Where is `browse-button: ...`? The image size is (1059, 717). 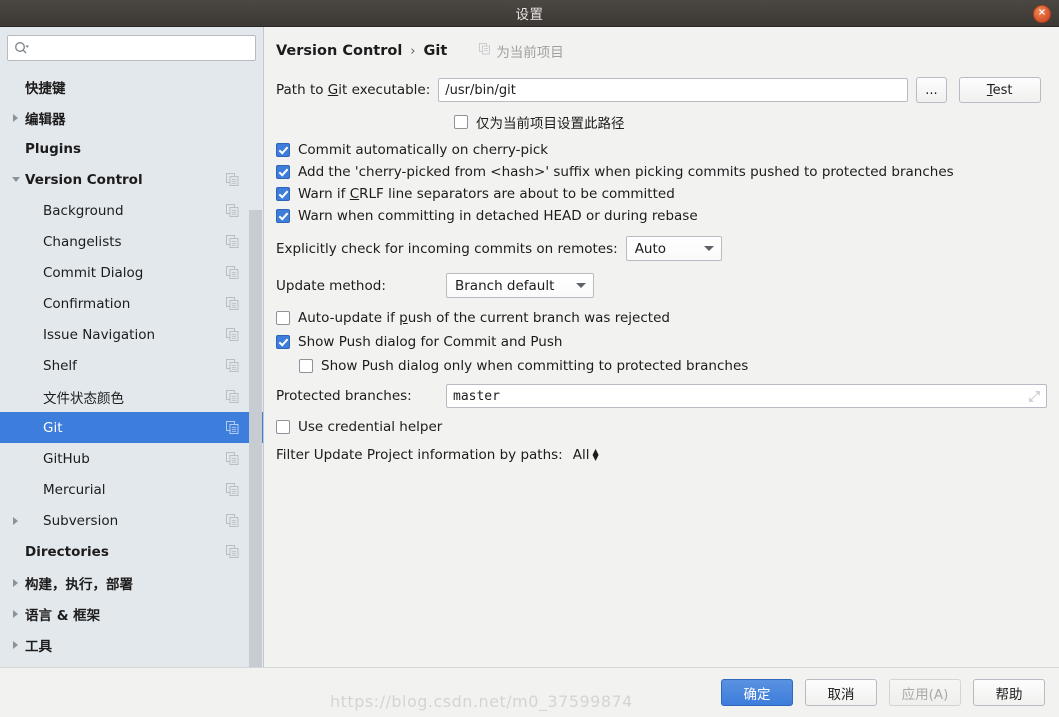 browse-button: ... is located at coordinates (931, 90).